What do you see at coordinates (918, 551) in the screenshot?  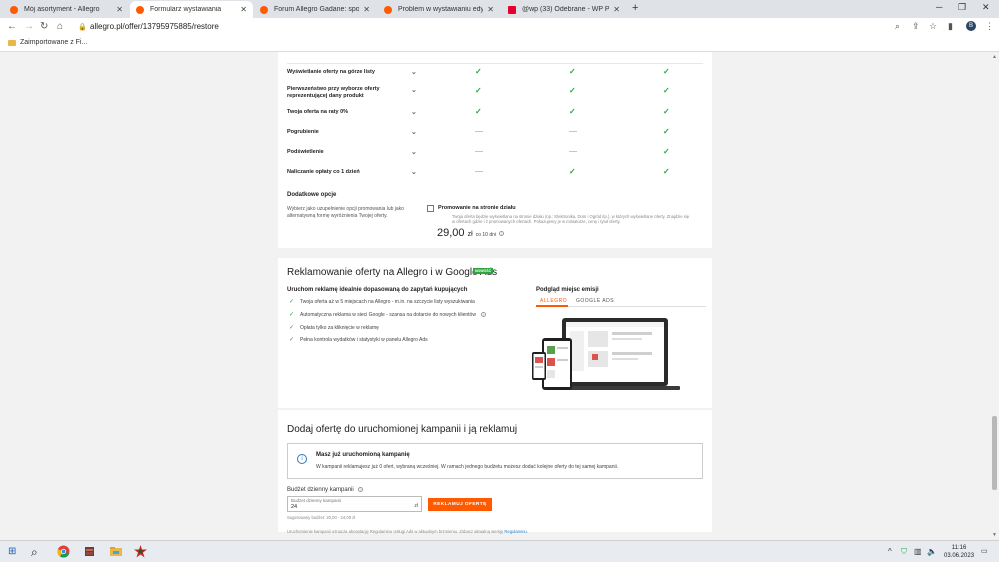 I see `network-icon: ▥` at bounding box center [918, 551].